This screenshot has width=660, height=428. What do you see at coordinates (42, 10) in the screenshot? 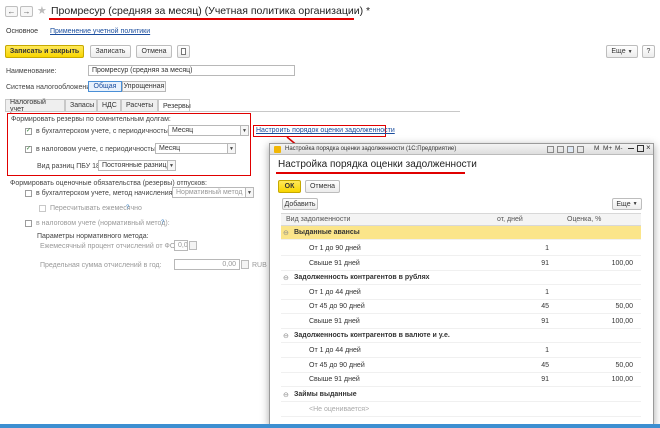
I see `favorite-star-icon: ★` at bounding box center [42, 10].